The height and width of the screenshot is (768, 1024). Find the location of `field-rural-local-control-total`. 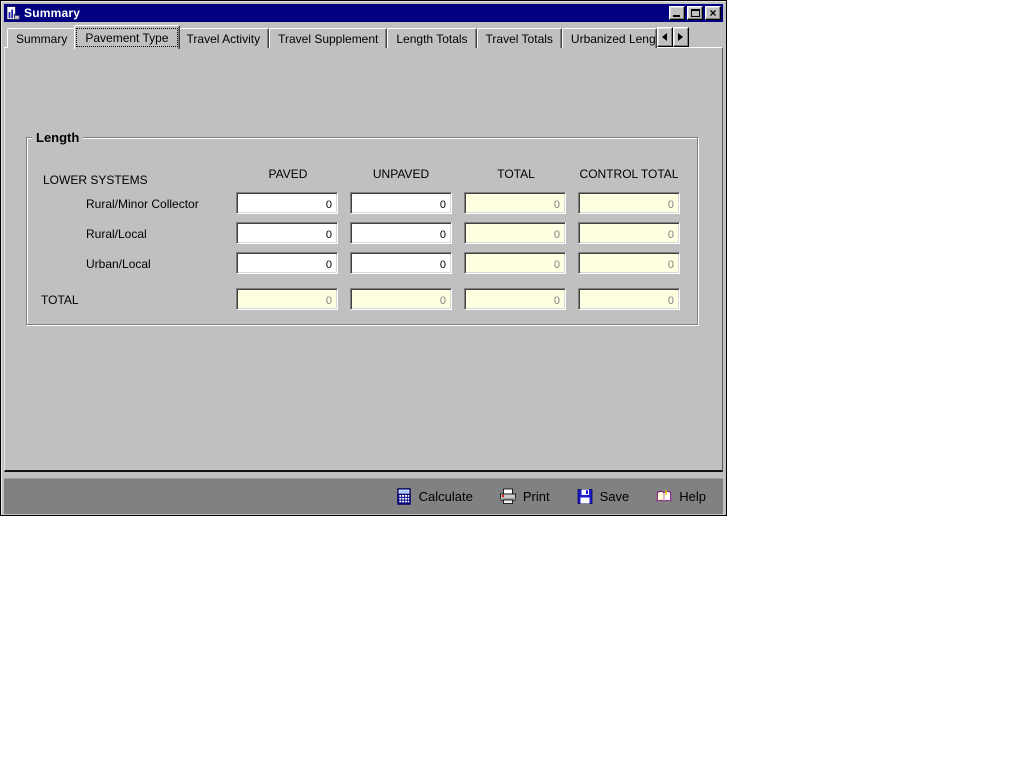

field-rural-local-control-total is located at coordinates (629, 233).